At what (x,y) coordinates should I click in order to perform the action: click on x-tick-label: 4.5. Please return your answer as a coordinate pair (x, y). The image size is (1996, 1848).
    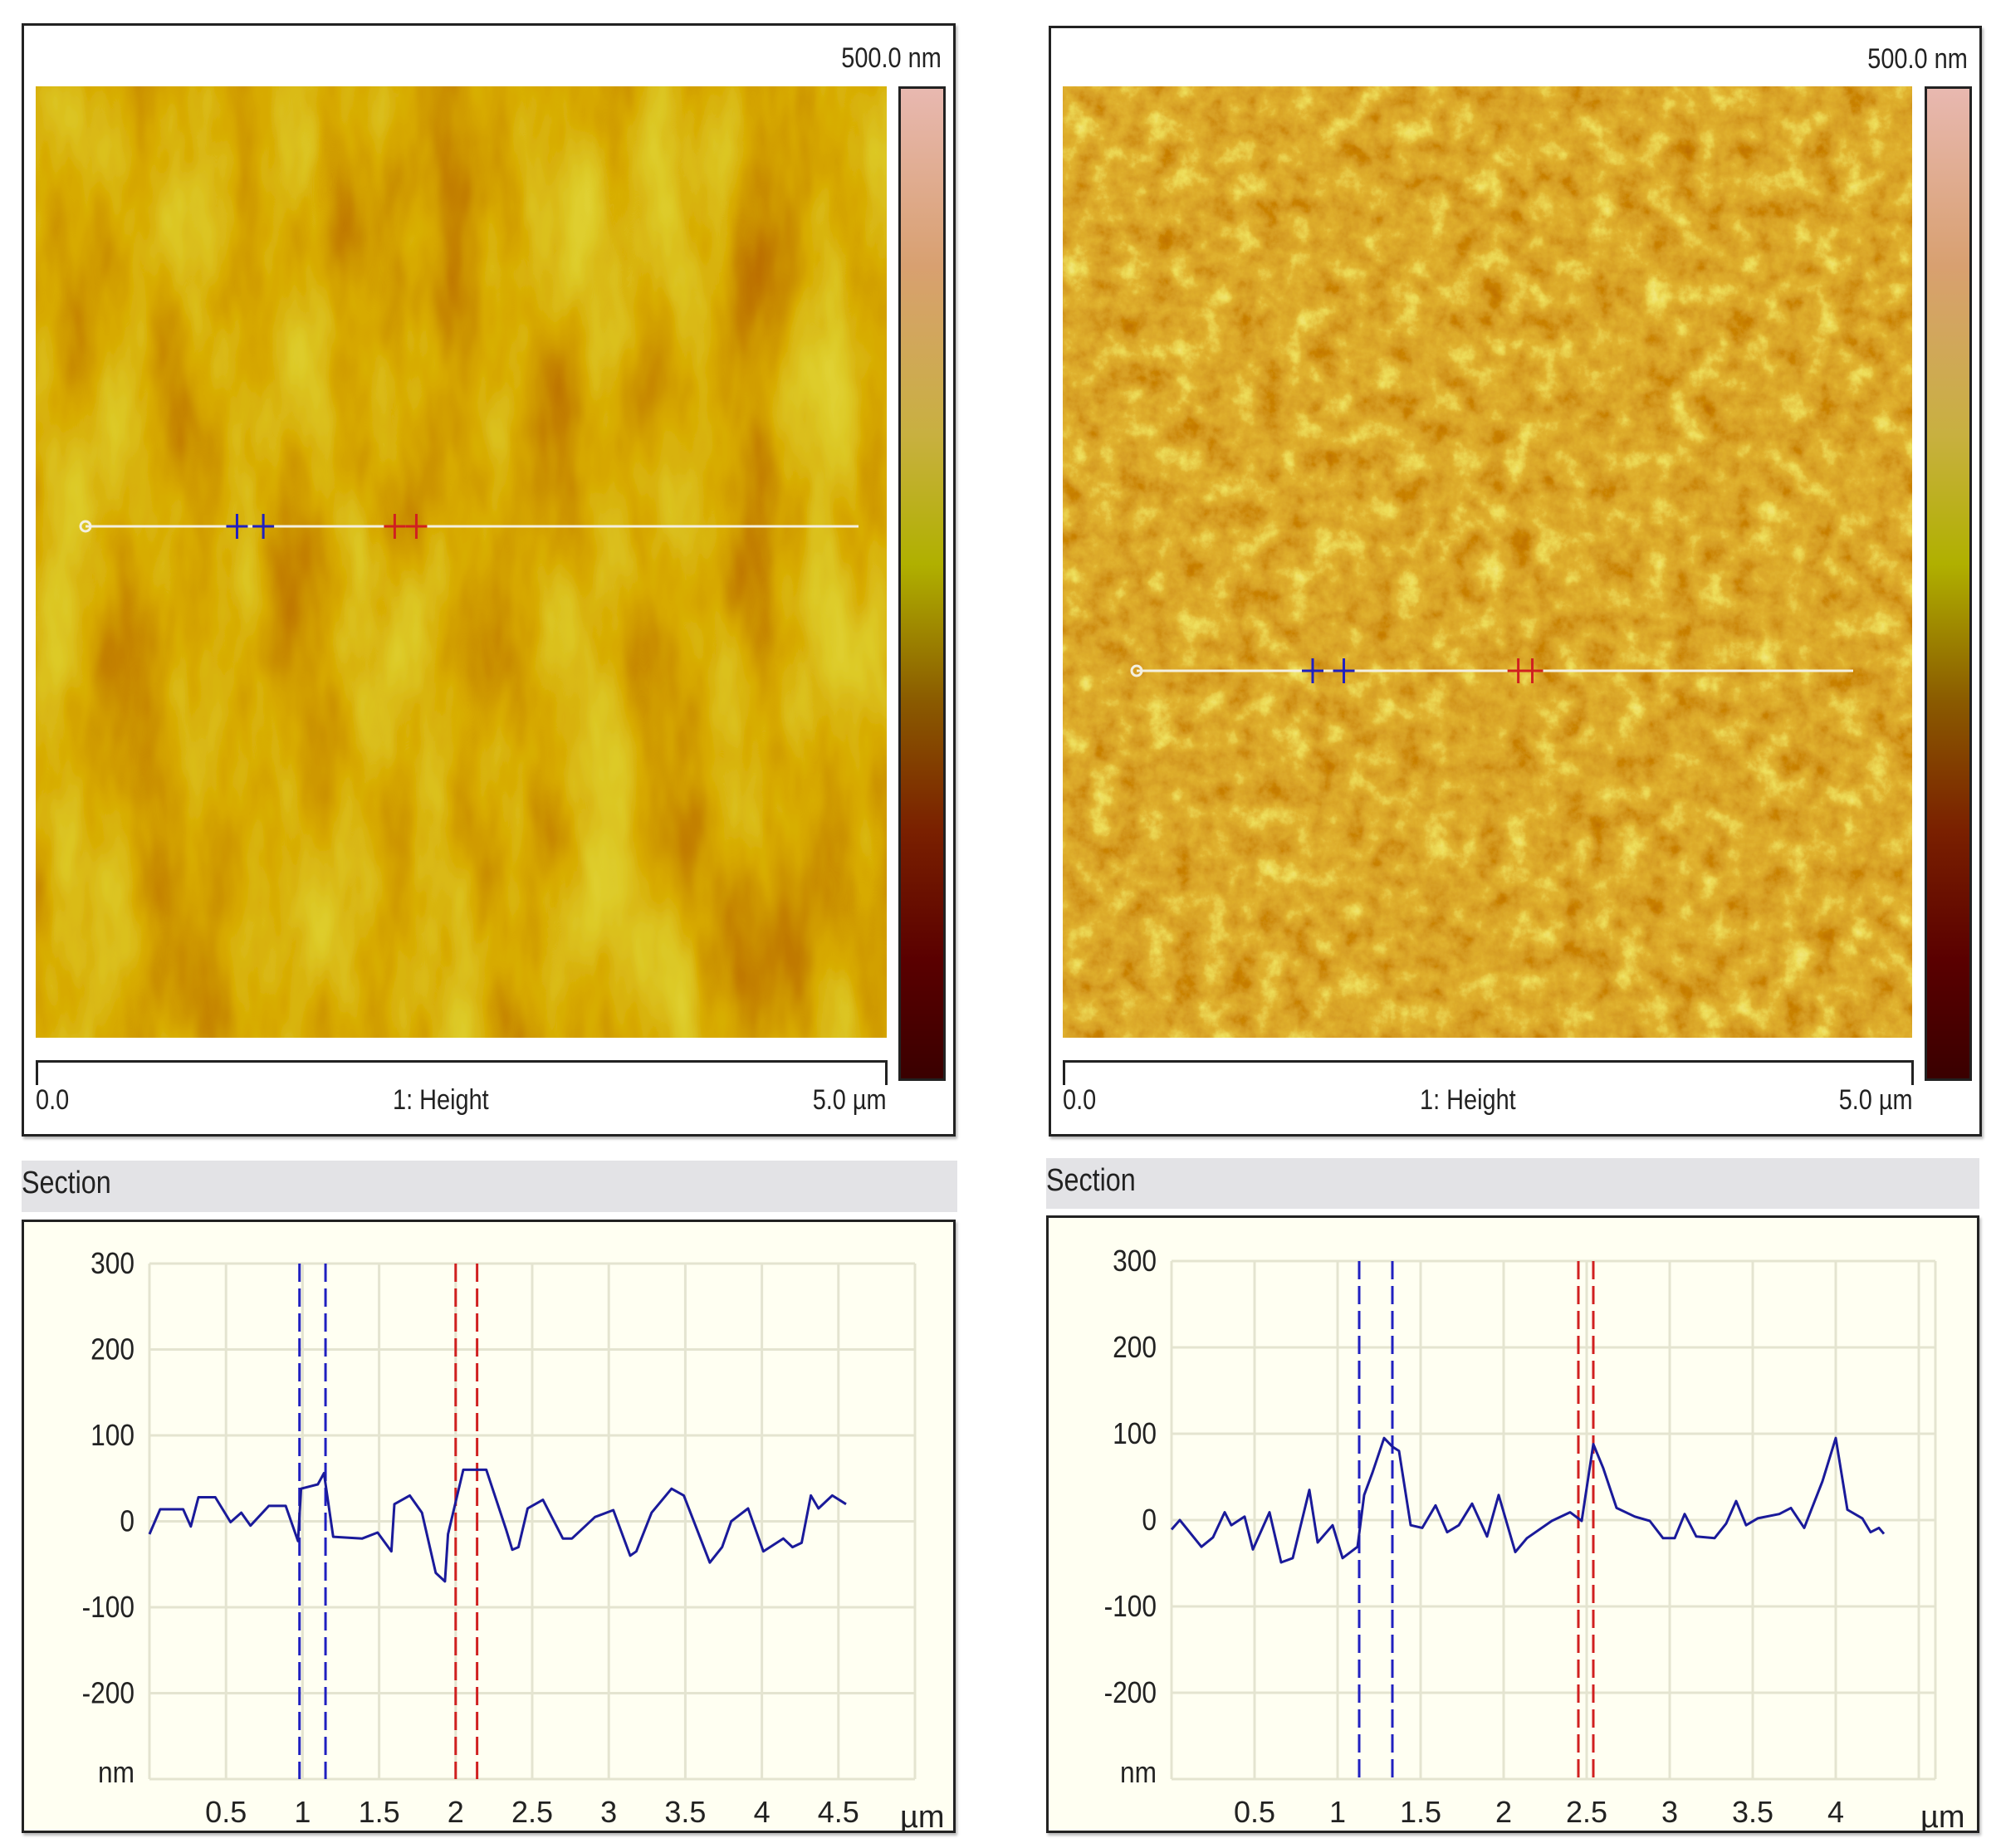
    Looking at the image, I should click on (838, 1812).